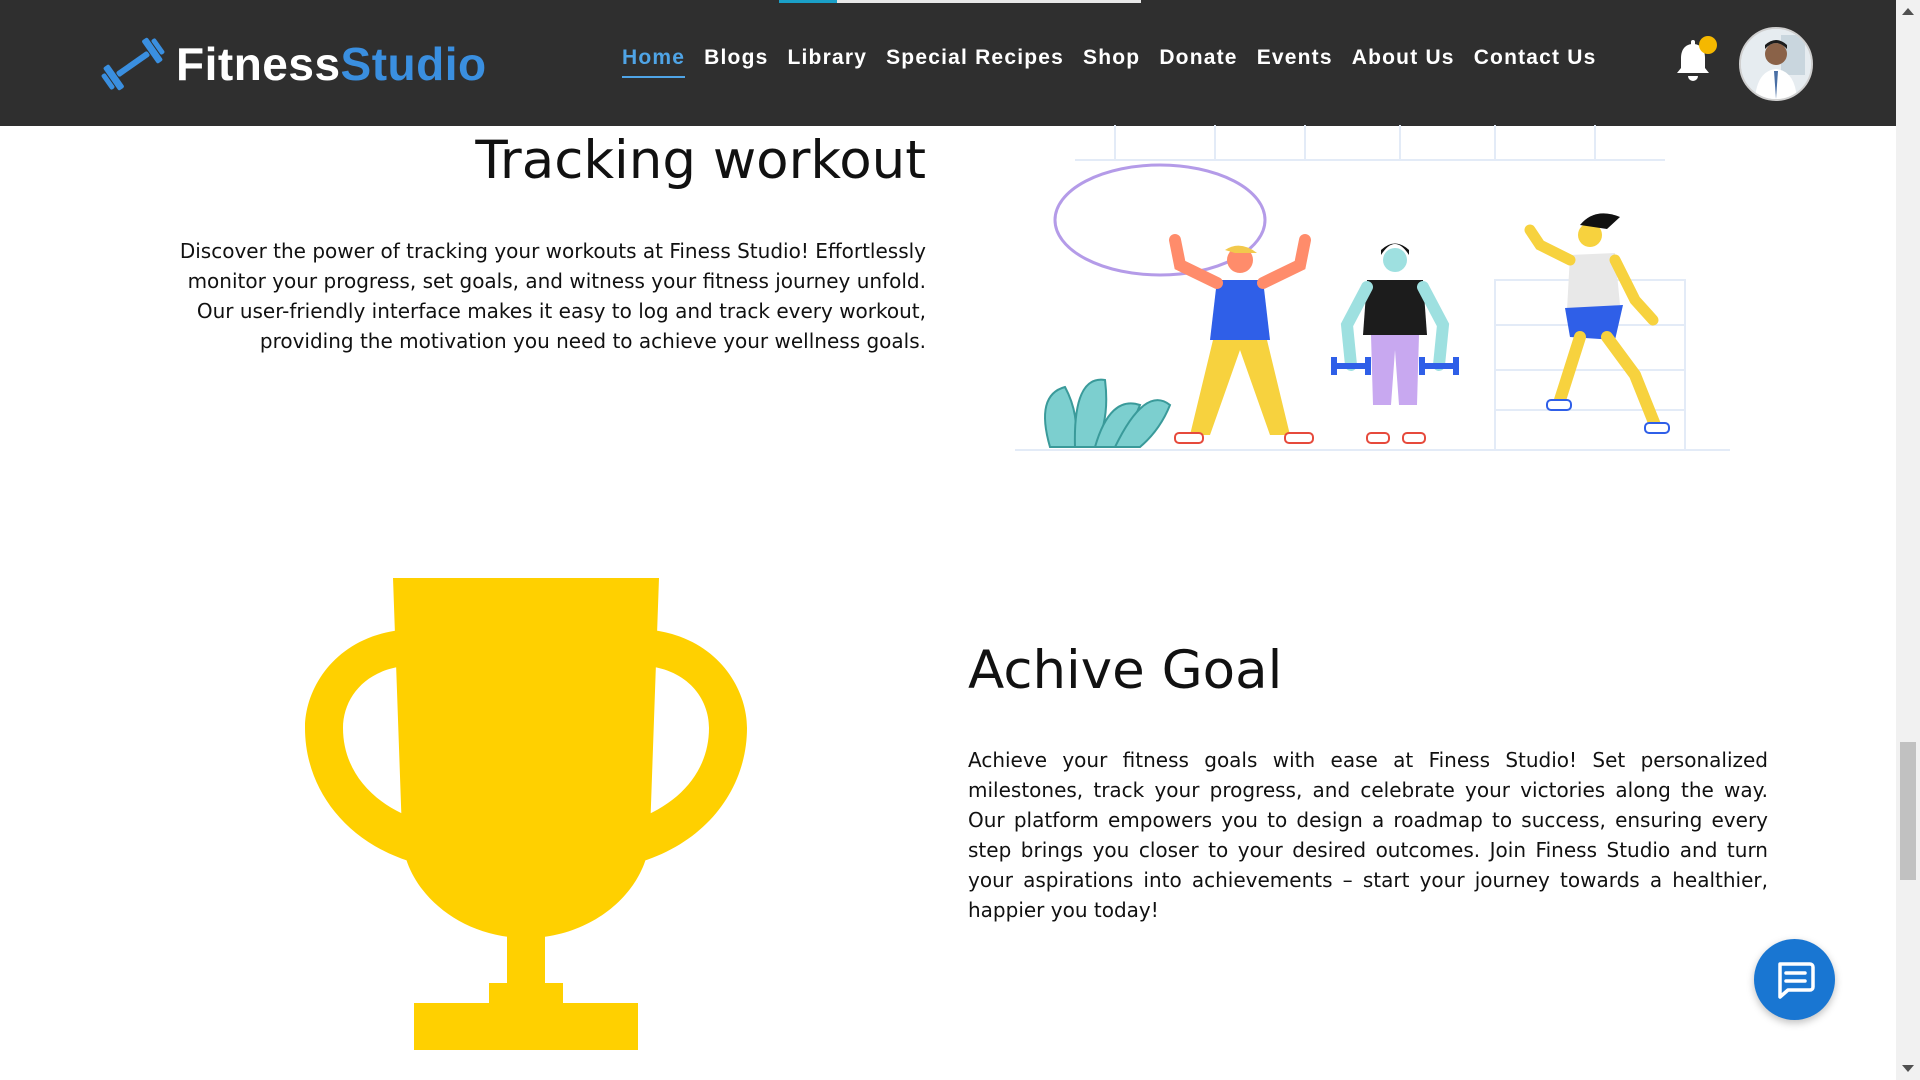 The image size is (1920, 1080). What do you see at coordinates (526, 814) in the screenshot?
I see `trophy-icon` at bounding box center [526, 814].